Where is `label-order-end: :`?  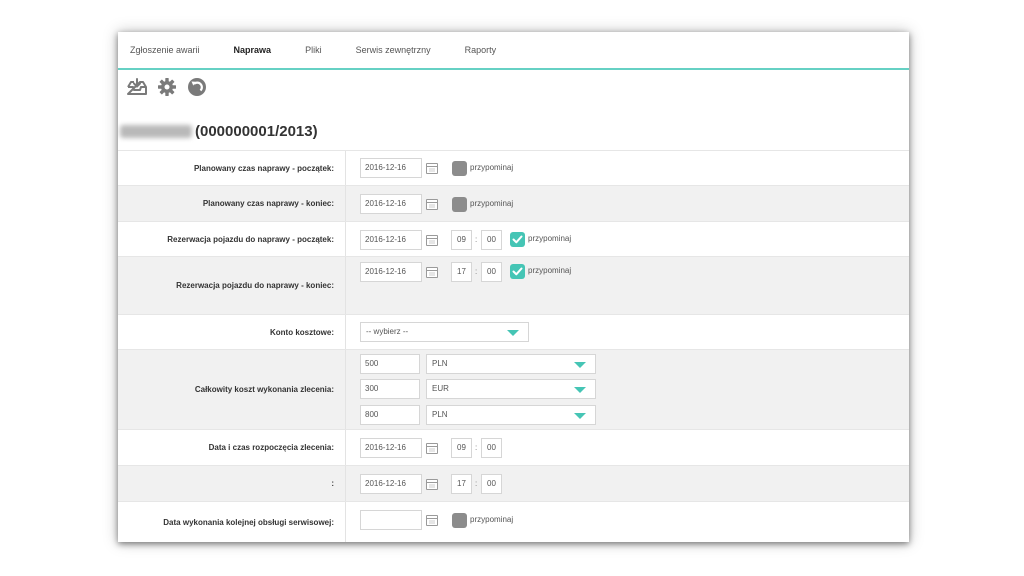
label-order-end: : is located at coordinates (232, 483).